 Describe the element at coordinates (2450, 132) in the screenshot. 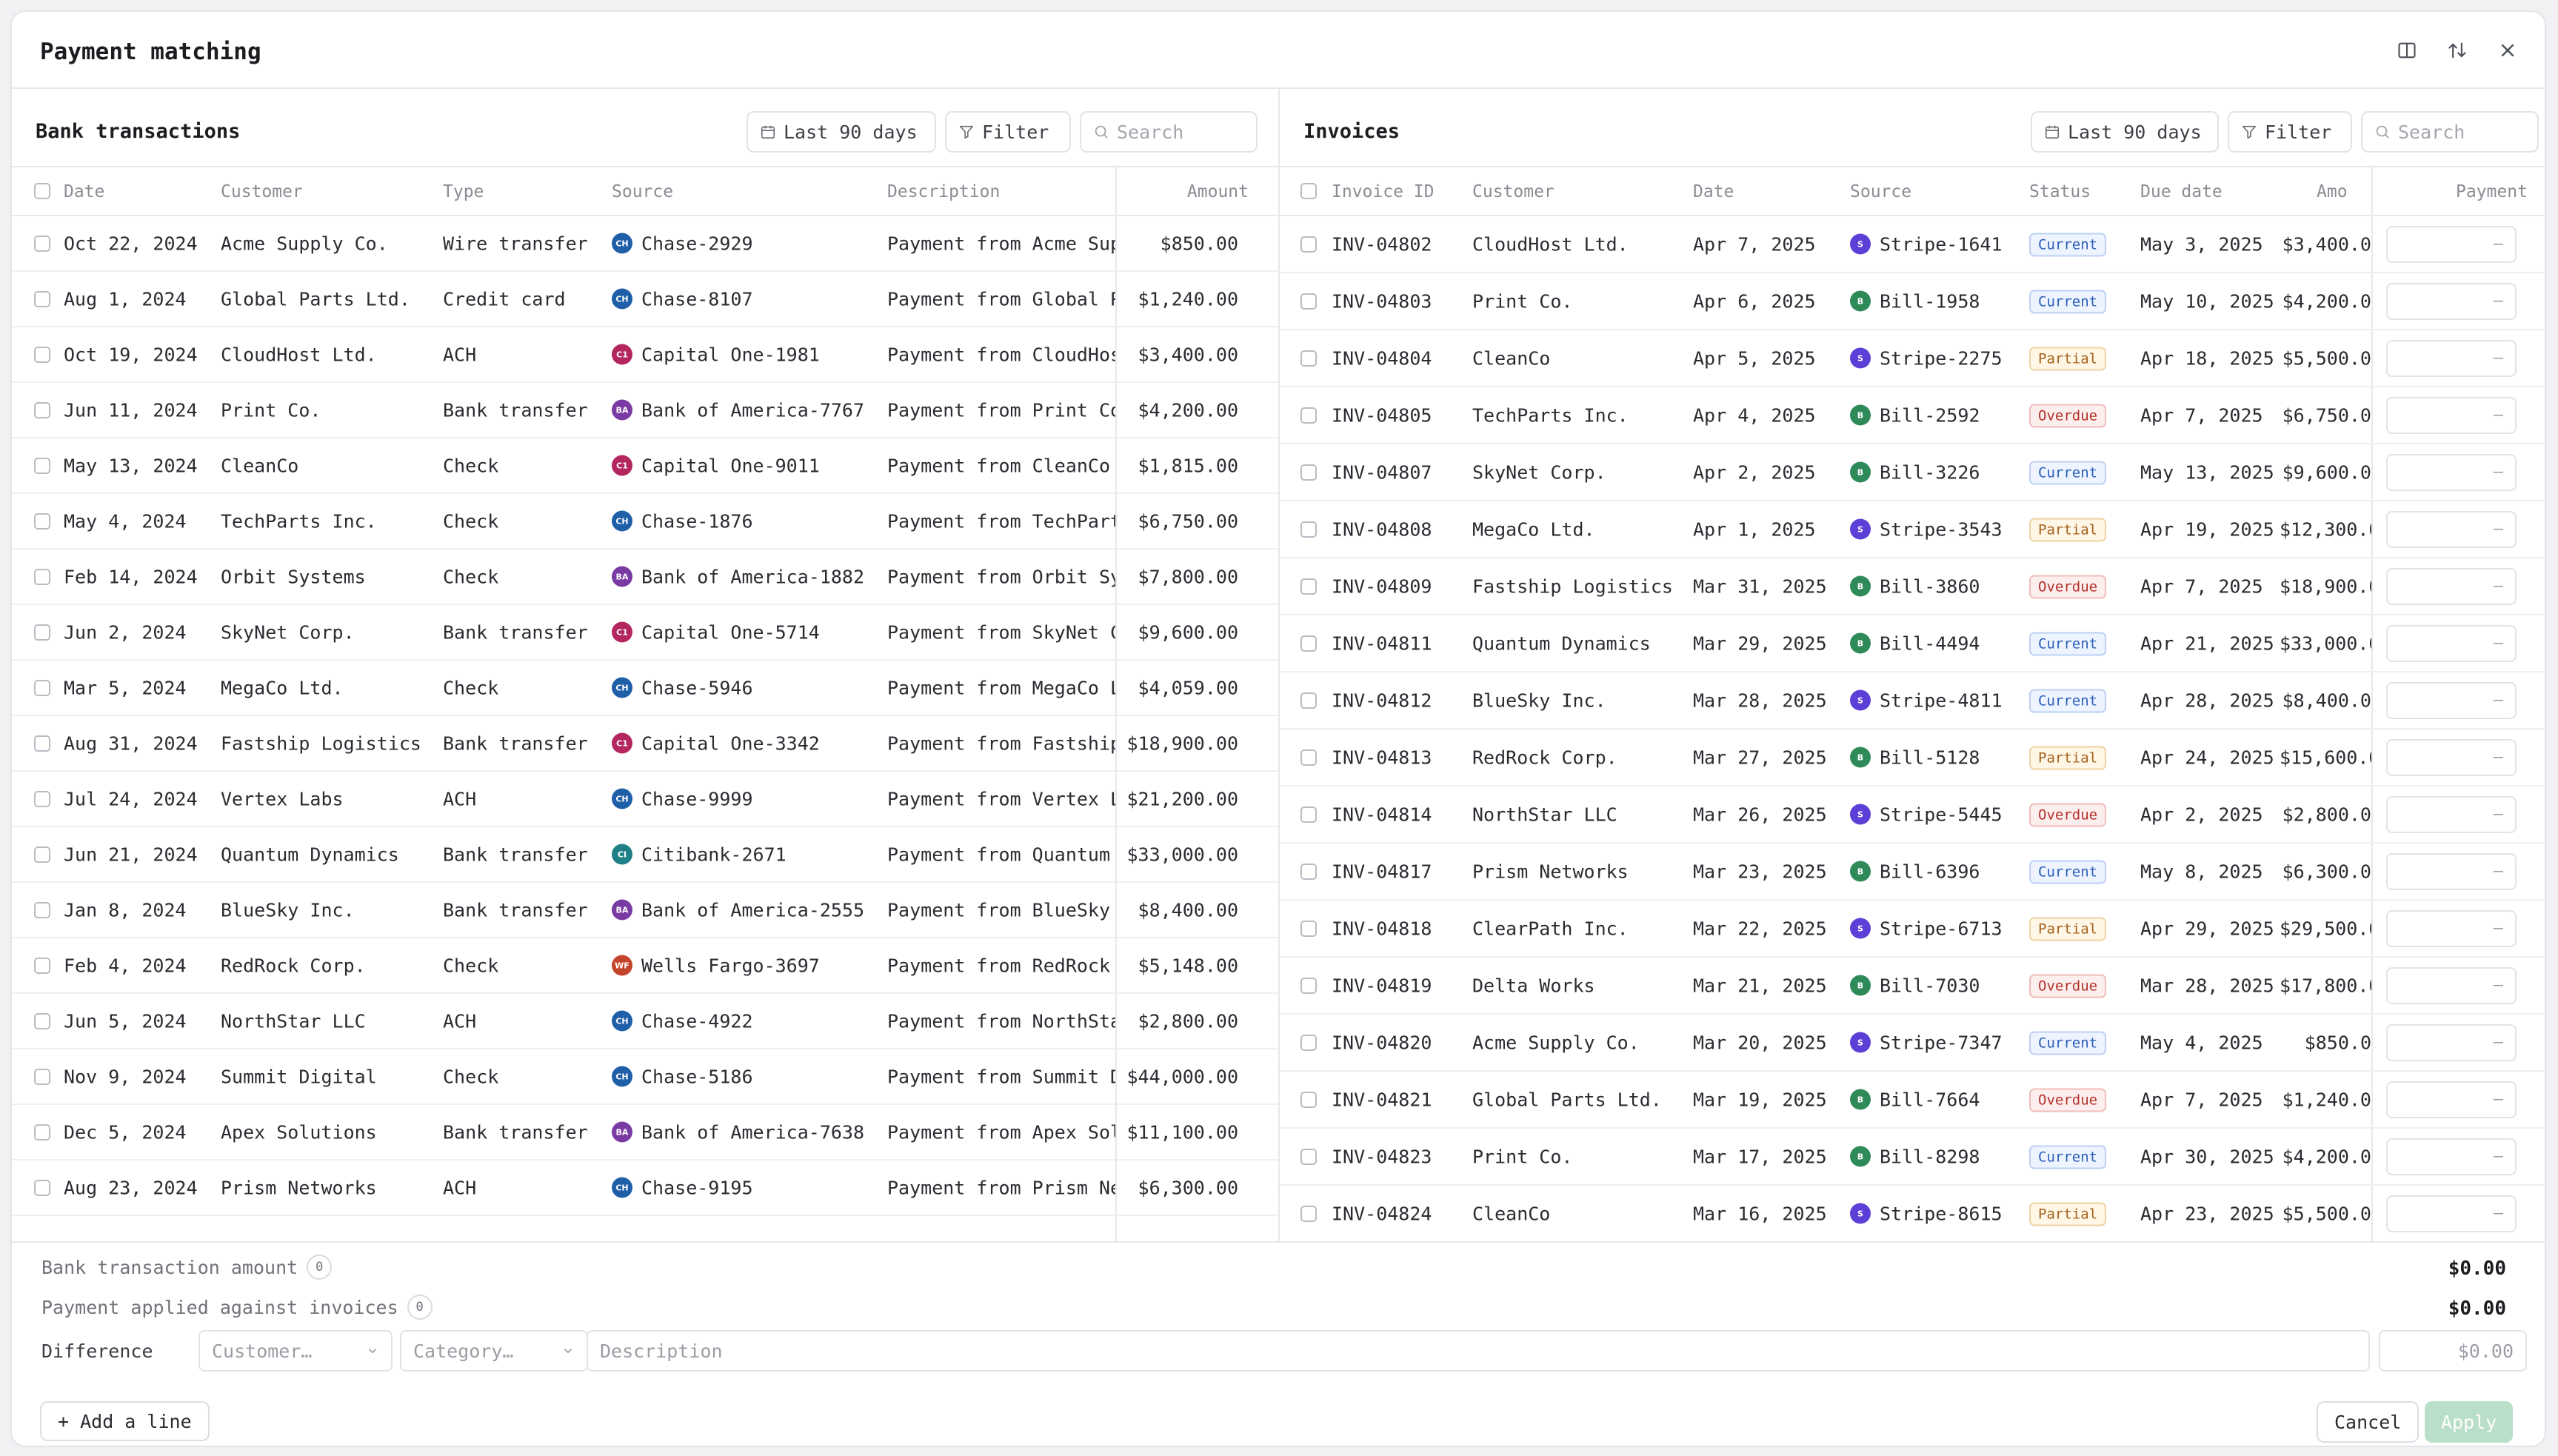

I see `invoice-search-input: Search` at that location.